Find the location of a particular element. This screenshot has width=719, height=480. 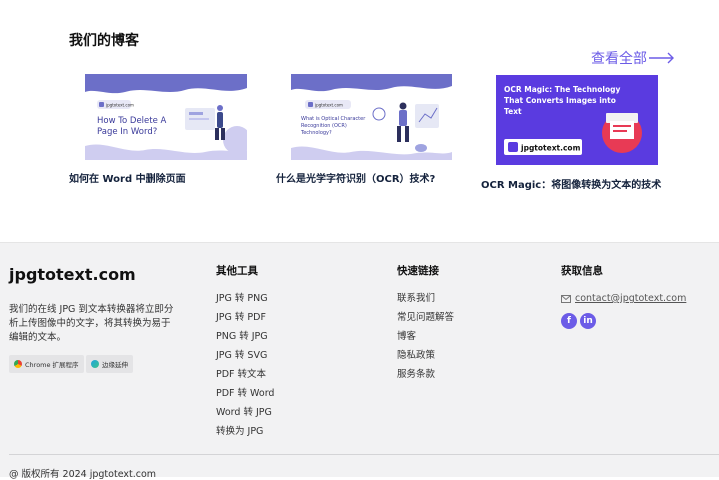

tool-link-convert-to-jpg: 转换为 JPG is located at coordinates (245, 434).